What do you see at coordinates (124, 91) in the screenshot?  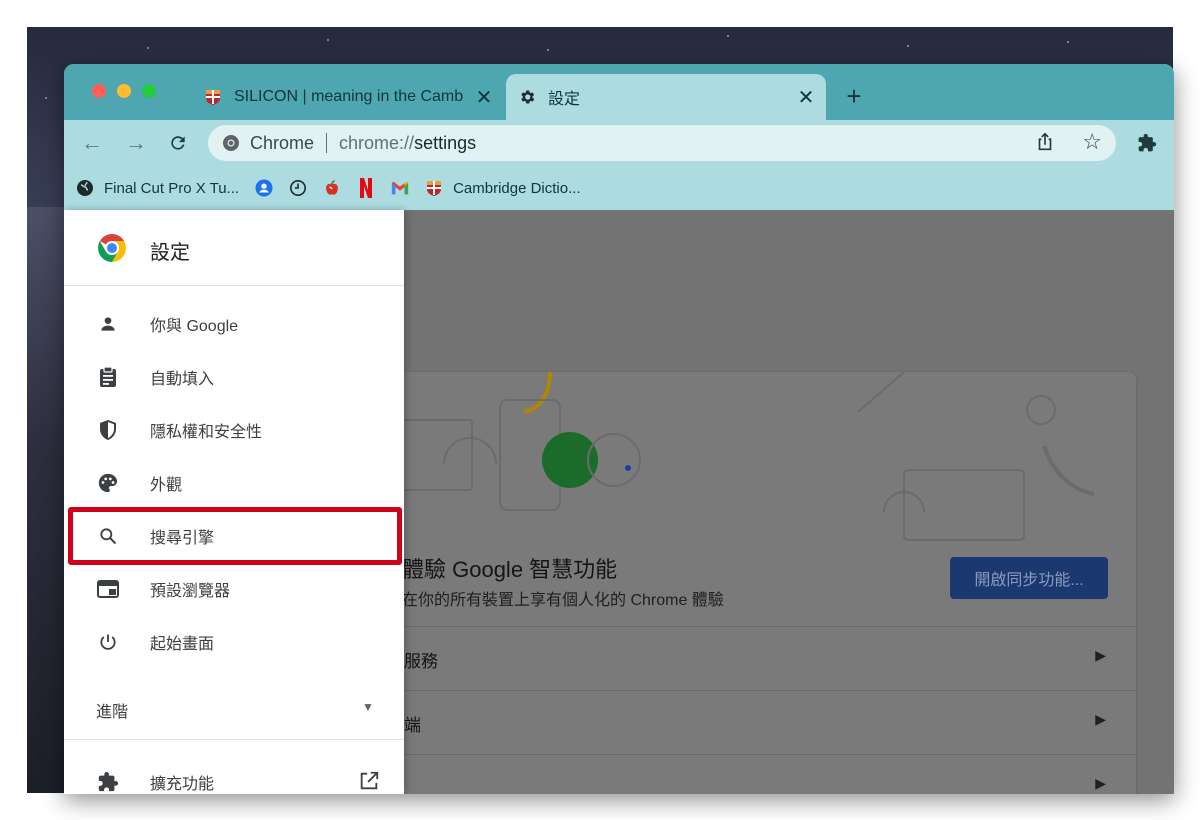 I see `minimize-window-button` at bounding box center [124, 91].